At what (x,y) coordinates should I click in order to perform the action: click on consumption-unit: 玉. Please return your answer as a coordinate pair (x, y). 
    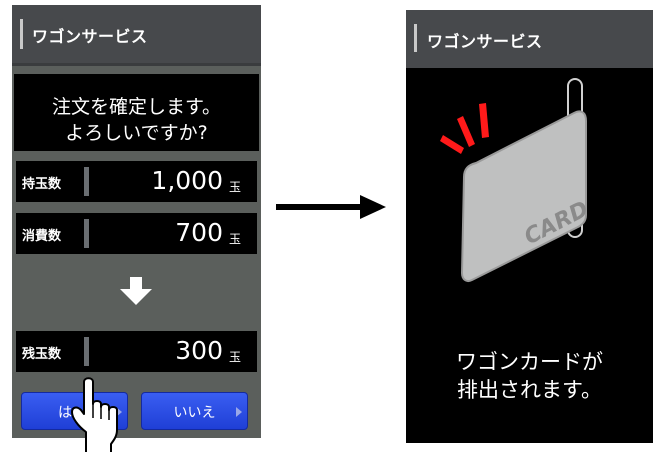
    Looking at the image, I should click on (234, 239).